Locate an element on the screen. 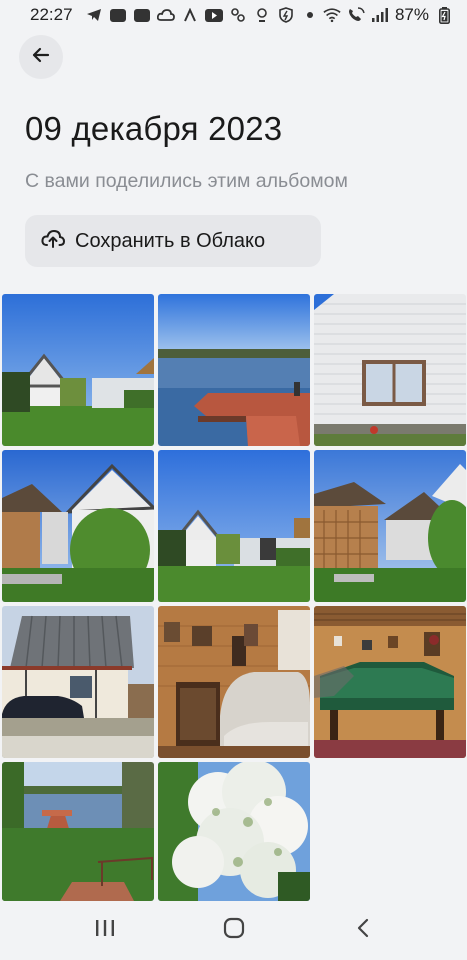  system-back-button is located at coordinates (363, 931).